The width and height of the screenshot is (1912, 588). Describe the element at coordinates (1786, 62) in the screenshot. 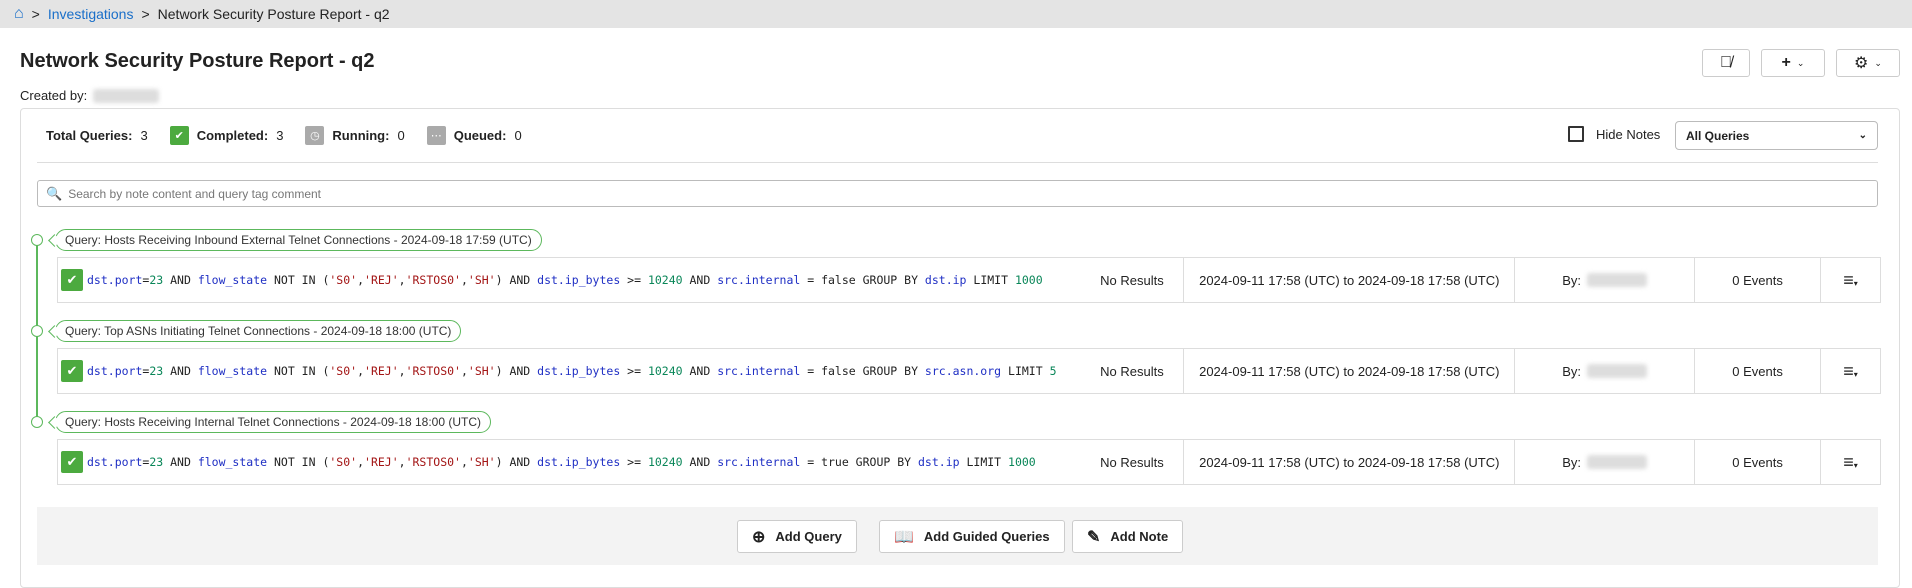

I see `plus-icon: +` at that location.